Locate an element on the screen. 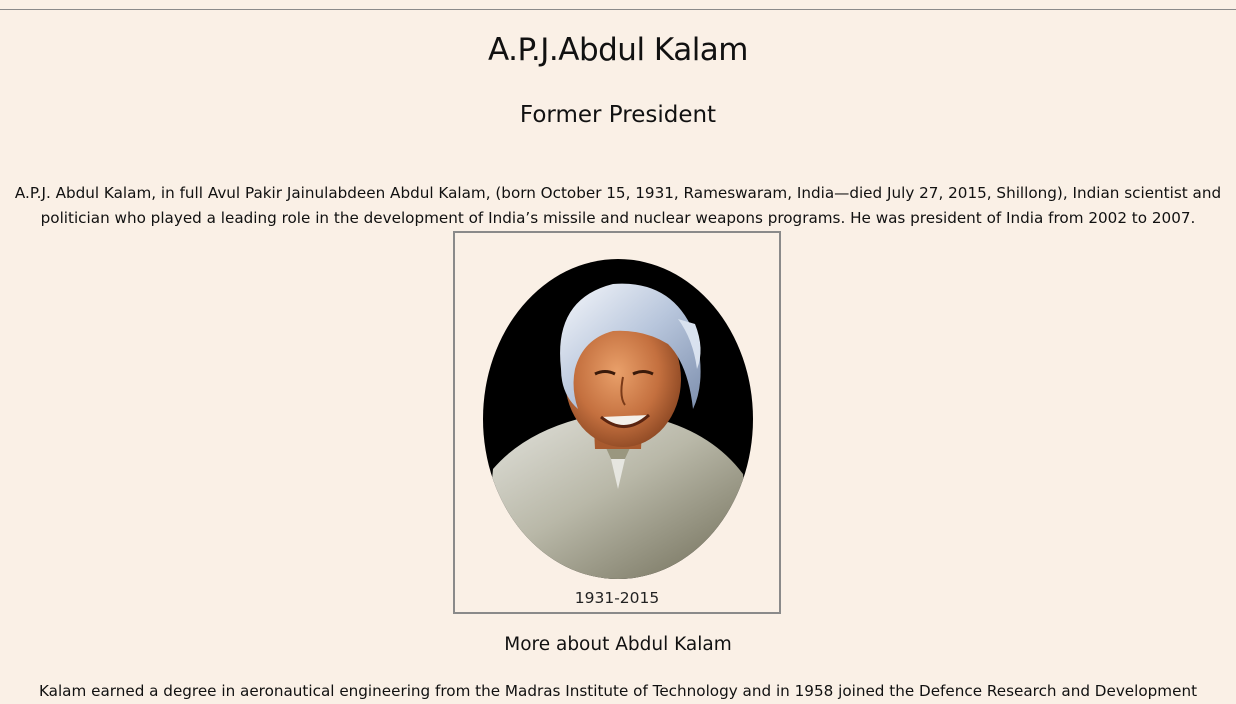 Image resolution: width=1236 pixels, height=704 pixels. top-divider is located at coordinates (618, 9).